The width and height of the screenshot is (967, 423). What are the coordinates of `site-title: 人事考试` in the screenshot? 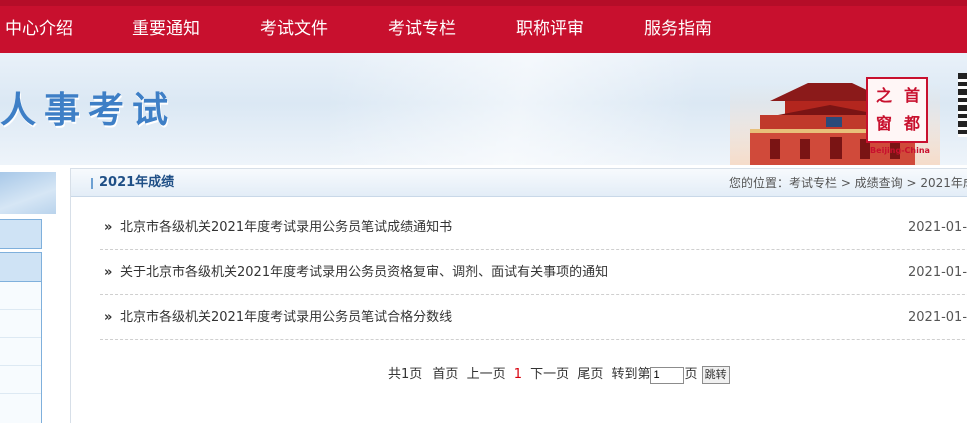 It's located at (88, 110).